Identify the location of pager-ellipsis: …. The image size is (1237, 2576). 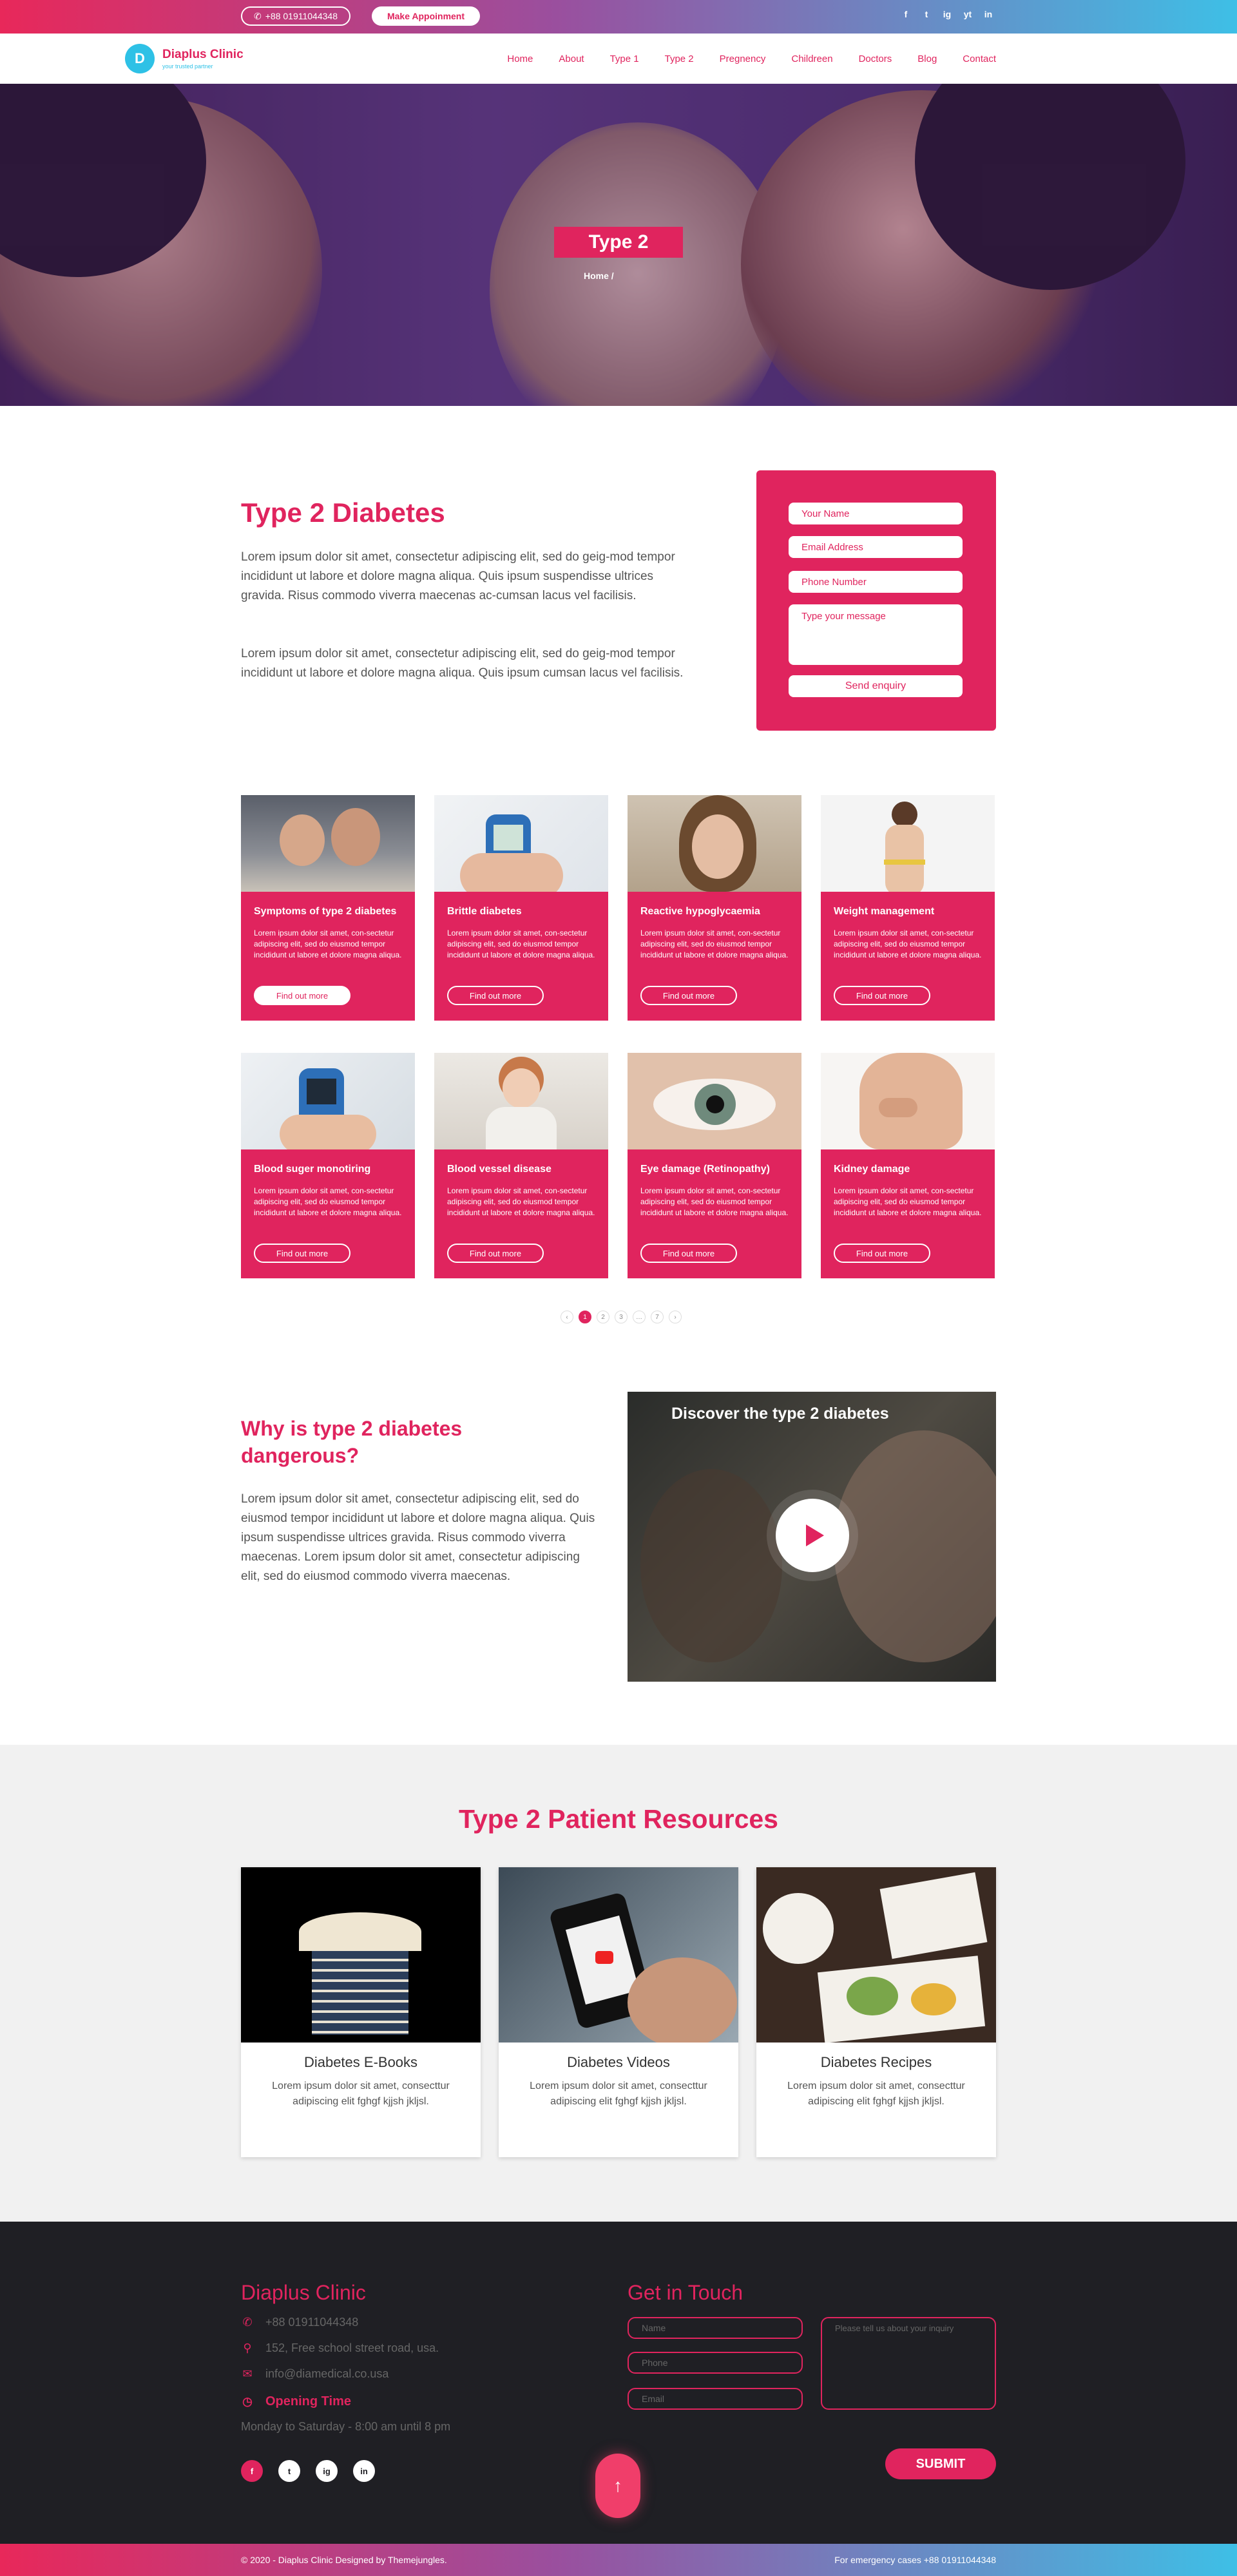
(639, 1317).